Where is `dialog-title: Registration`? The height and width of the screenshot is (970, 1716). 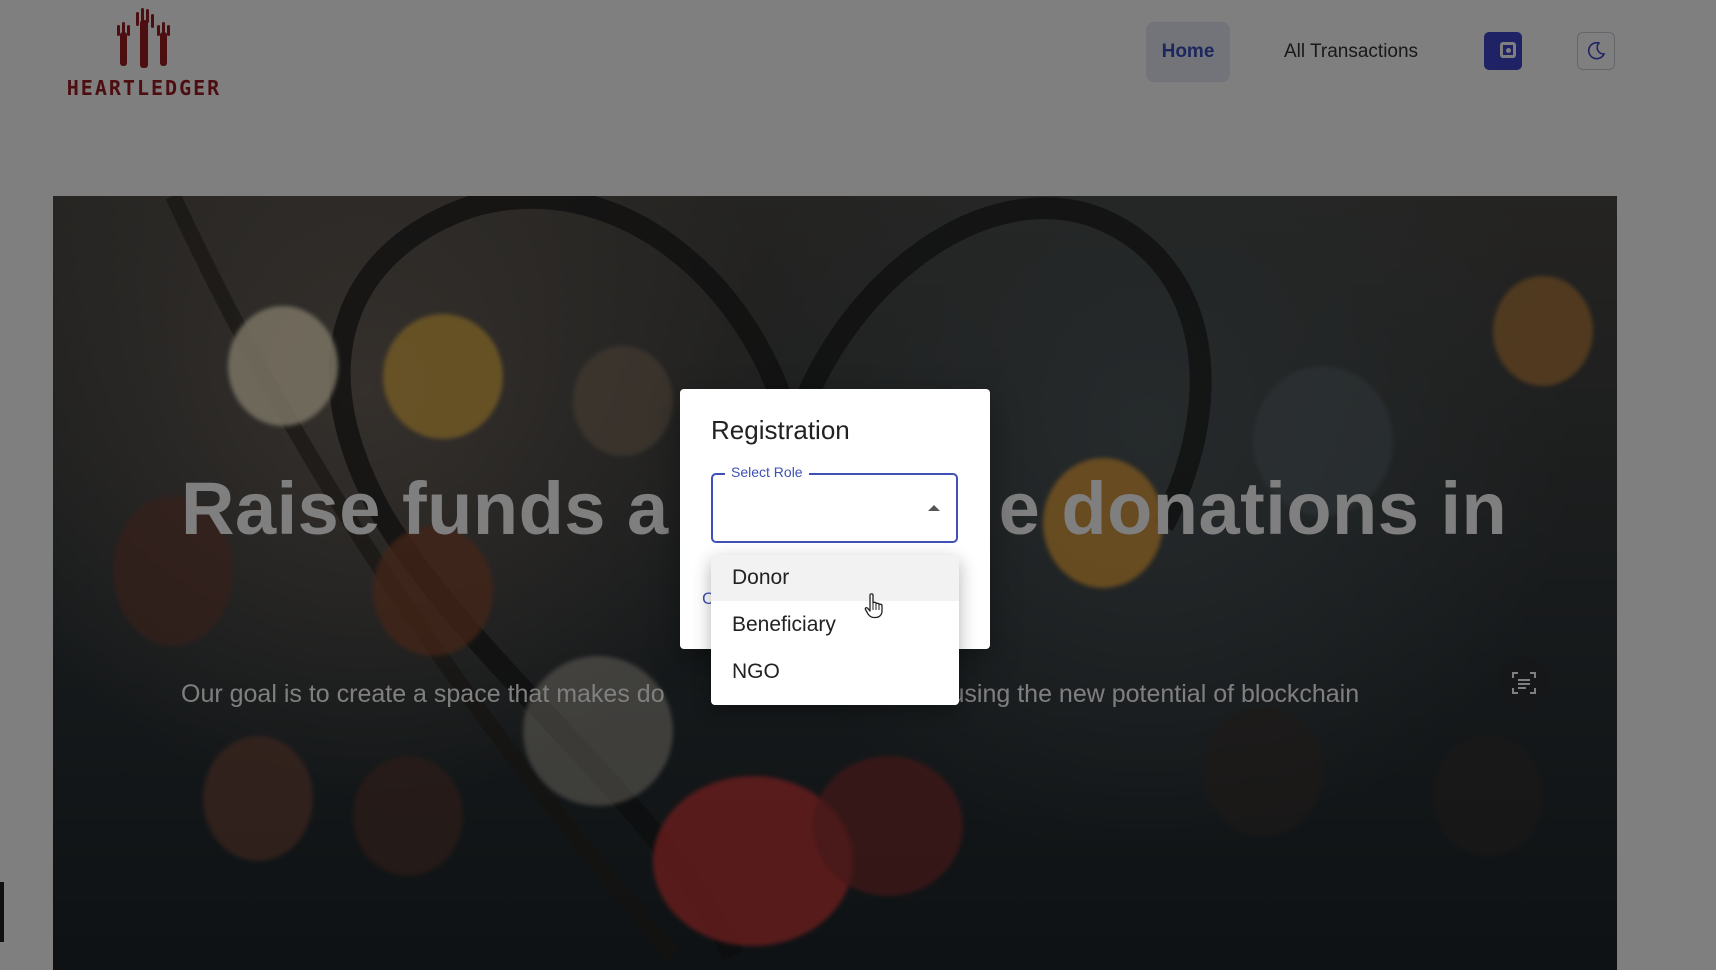
dialog-title: Registration is located at coordinates (780, 430).